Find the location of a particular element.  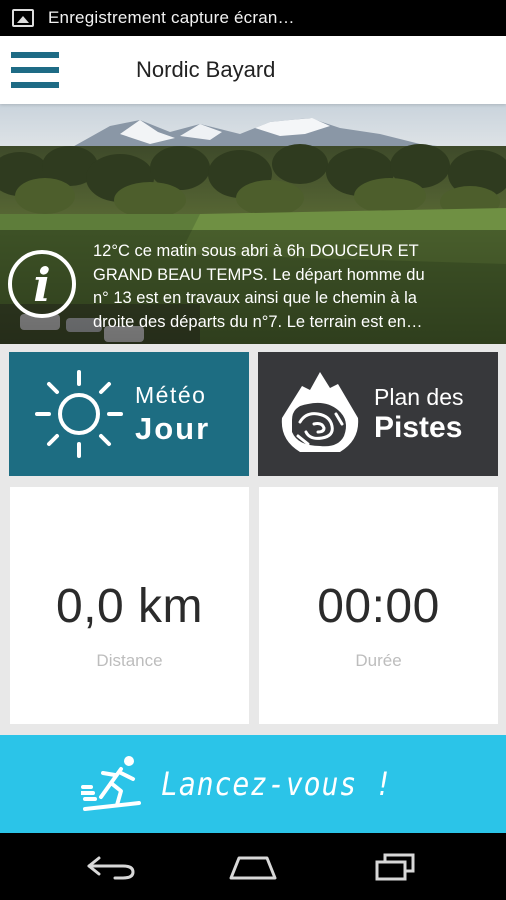

app-title: Nordic Bayard is located at coordinates (206, 69).